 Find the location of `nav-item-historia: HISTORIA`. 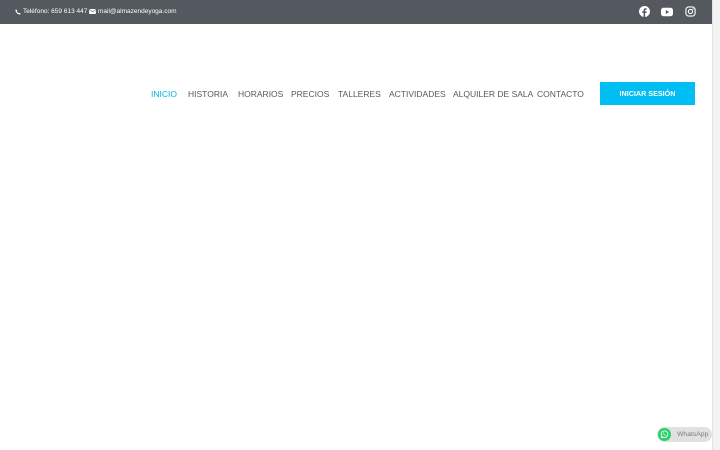

nav-item-historia: HISTORIA is located at coordinates (208, 94).